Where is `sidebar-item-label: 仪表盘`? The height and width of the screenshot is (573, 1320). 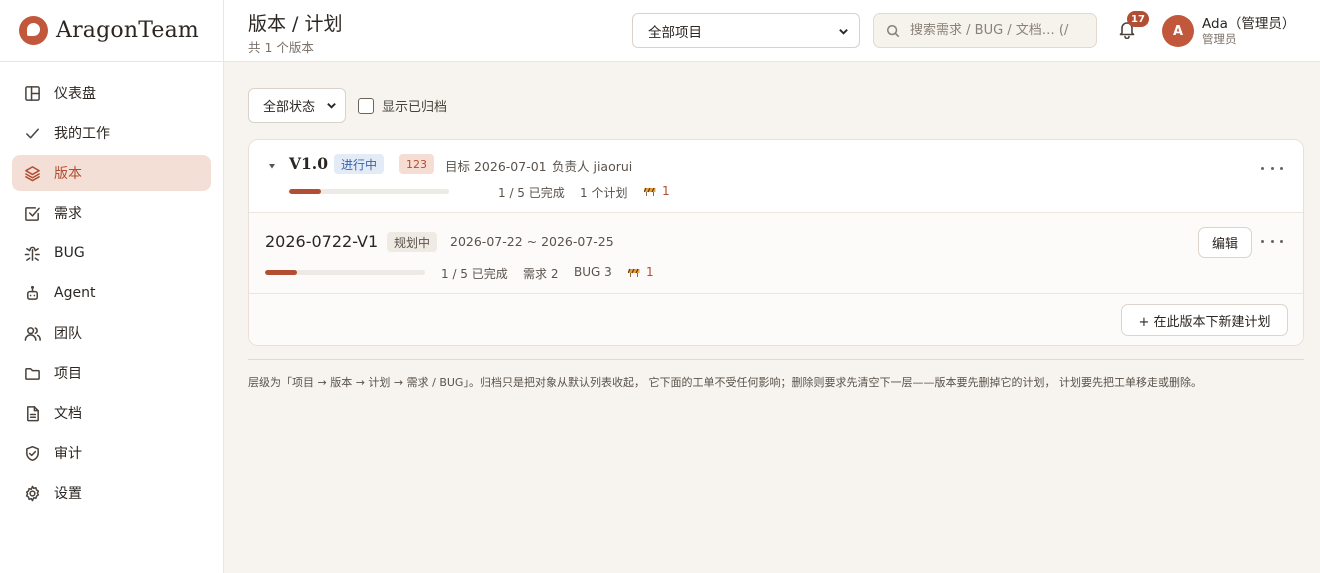 sidebar-item-label: 仪表盘 is located at coordinates (75, 94).